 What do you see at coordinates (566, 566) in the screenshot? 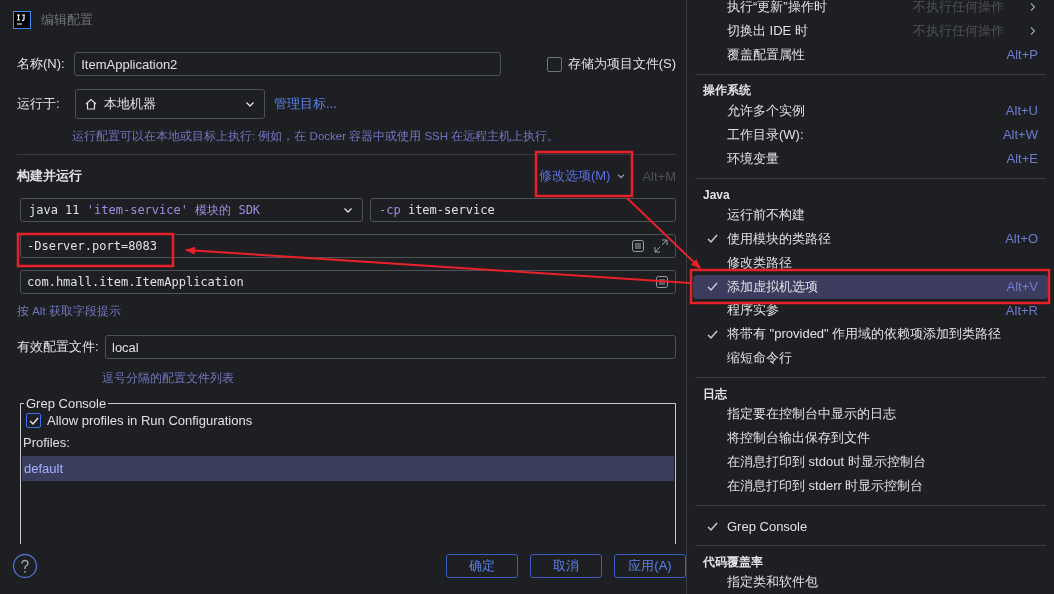
I see `dialog-button: 取消` at bounding box center [566, 566].